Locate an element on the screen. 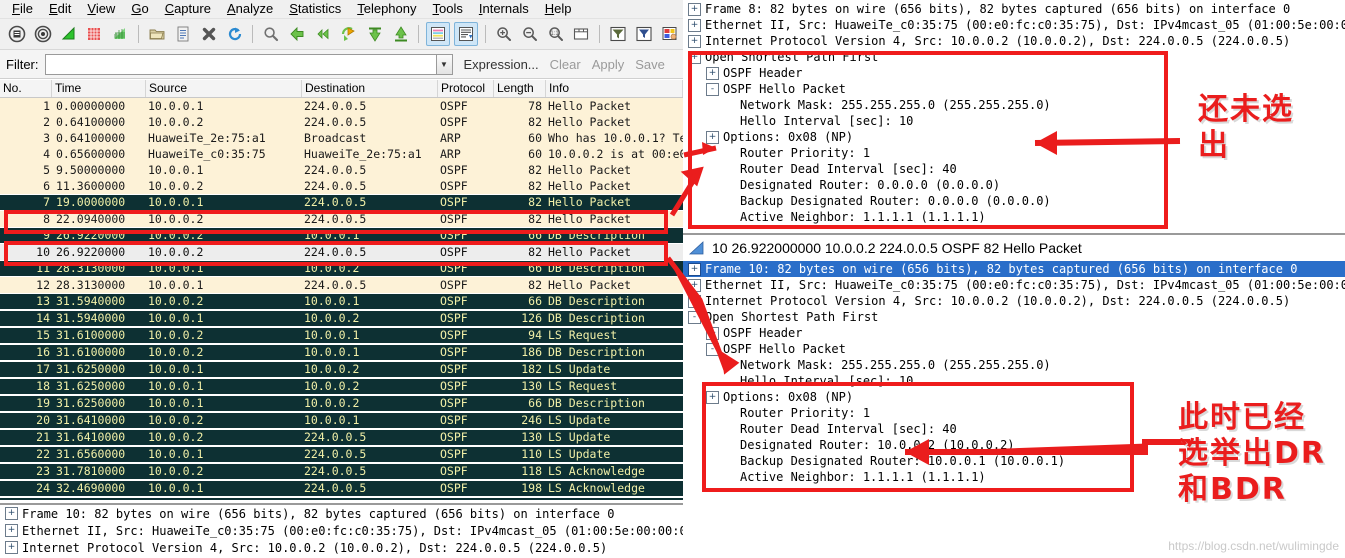  go-to-last-icon is located at coordinates (401, 34).